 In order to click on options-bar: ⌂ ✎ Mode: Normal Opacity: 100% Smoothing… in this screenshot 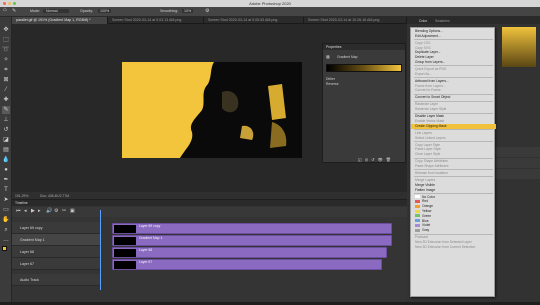, I will do `click(270, 12)`.